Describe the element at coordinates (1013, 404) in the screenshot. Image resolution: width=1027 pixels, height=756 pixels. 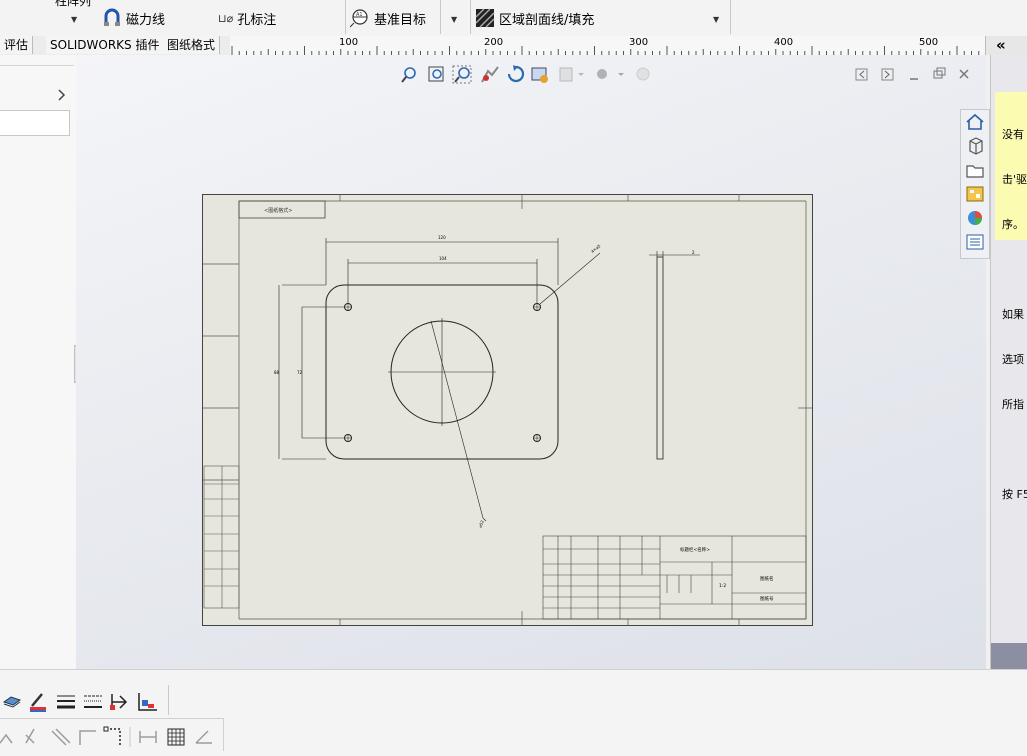
I see `tip-line: 所指` at that location.